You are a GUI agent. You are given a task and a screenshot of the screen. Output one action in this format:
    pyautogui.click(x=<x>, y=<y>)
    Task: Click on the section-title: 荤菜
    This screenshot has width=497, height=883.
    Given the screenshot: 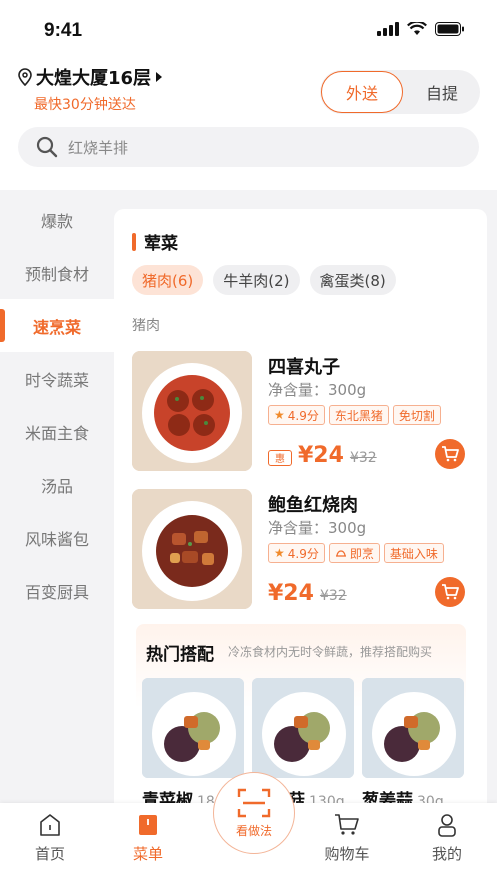 What is the action you would take?
    pyautogui.click(x=155, y=241)
    